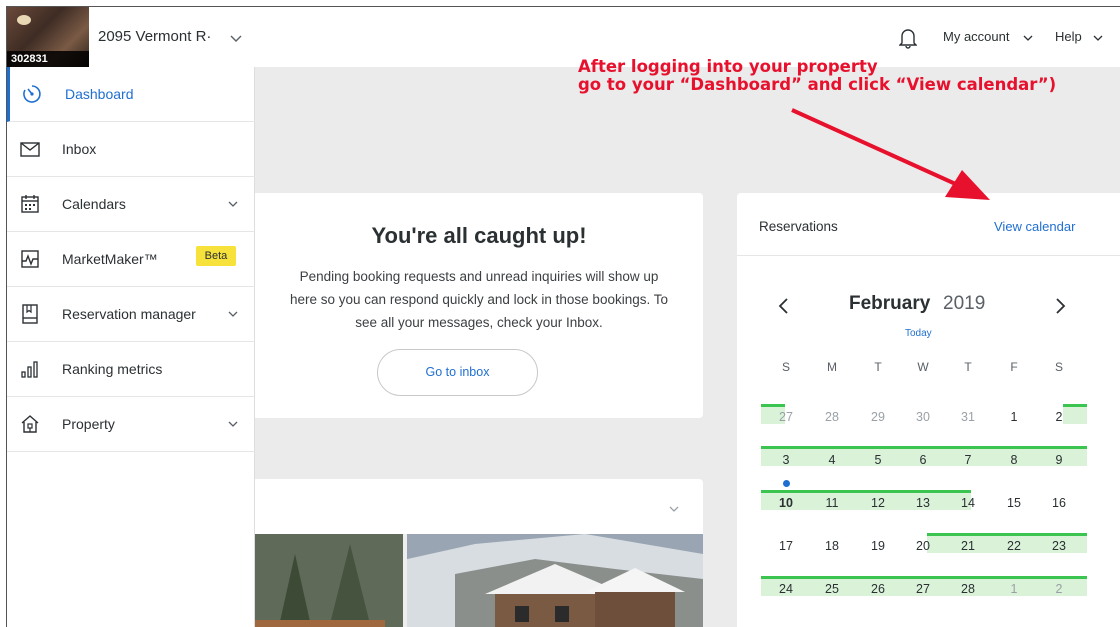 The image size is (1120, 627). I want to click on calendar-year: 2019, so click(964, 303).